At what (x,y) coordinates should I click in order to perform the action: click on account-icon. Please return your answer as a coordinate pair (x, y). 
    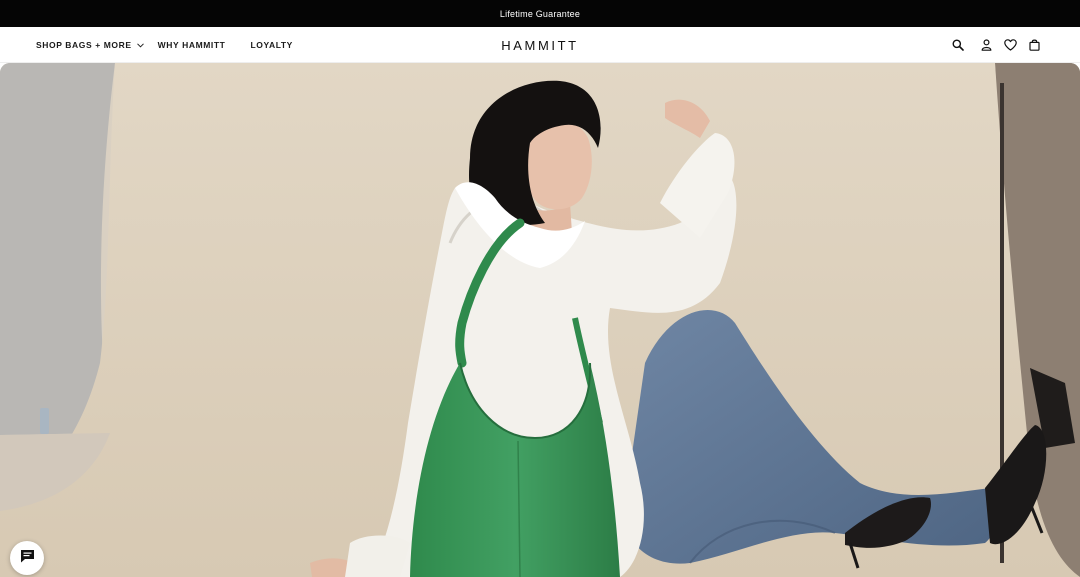
    Looking at the image, I should click on (986, 45).